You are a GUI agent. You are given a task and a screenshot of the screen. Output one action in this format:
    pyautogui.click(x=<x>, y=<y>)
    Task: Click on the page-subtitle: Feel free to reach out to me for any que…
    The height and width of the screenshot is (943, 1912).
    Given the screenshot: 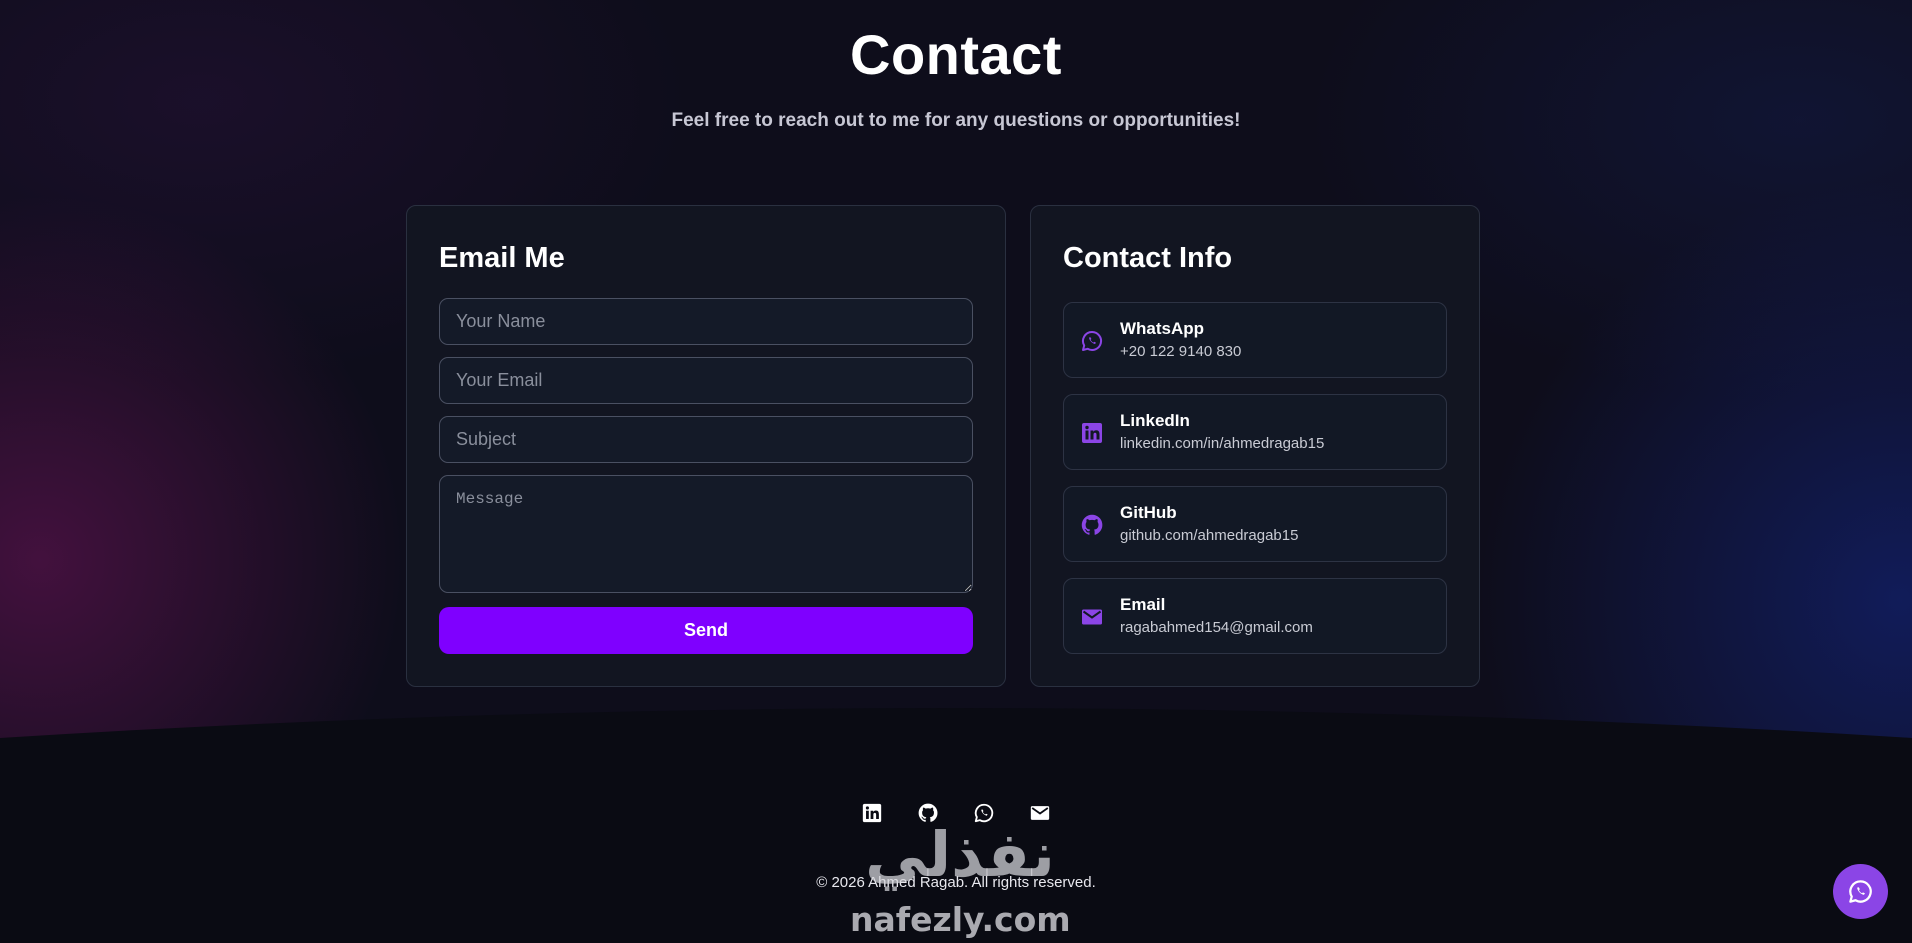 What is the action you would take?
    pyautogui.click(x=956, y=120)
    